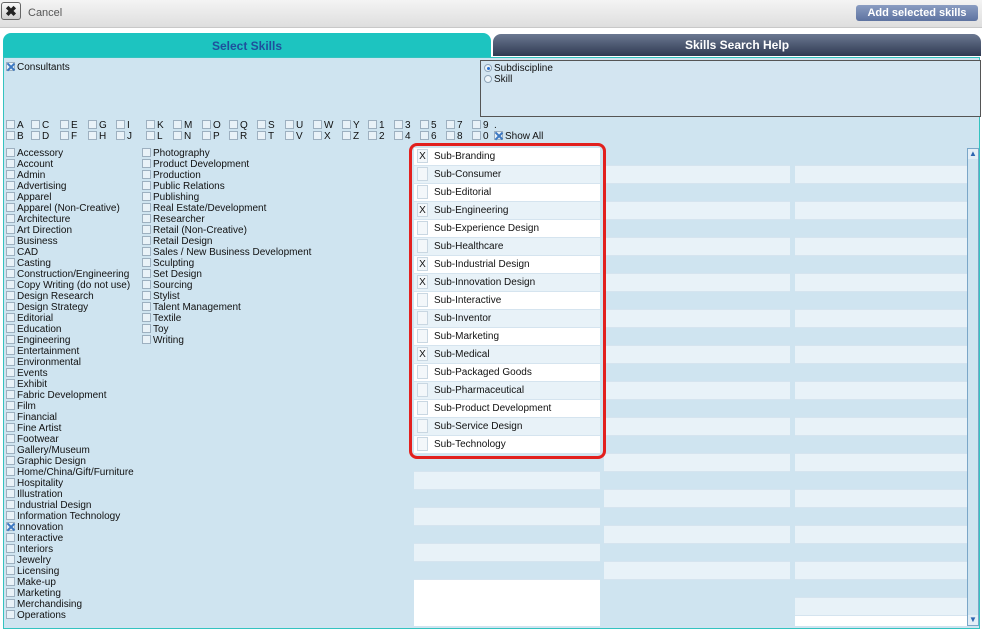 The image size is (982, 630). I want to click on skill-item: Graphic Design, so click(70, 461).